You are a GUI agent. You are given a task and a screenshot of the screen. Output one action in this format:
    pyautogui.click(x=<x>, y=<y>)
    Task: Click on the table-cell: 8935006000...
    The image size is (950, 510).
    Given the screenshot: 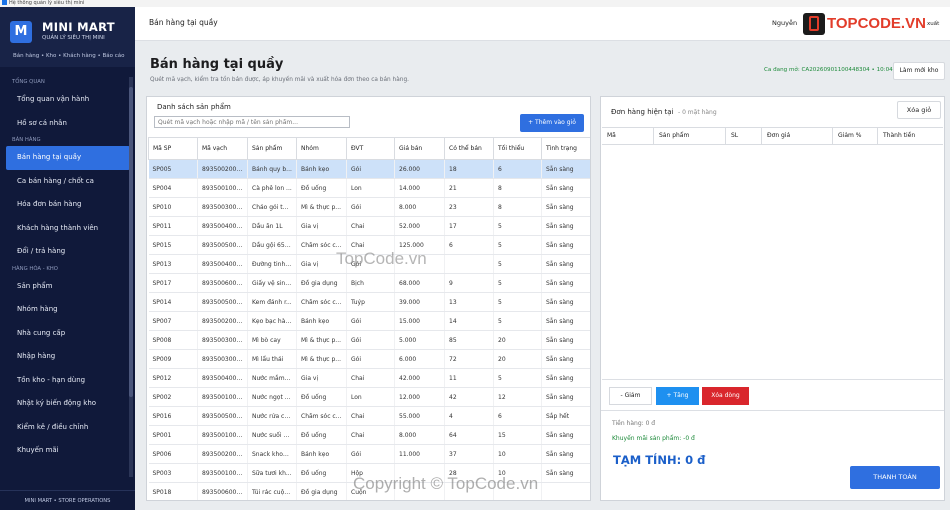 What is the action you would take?
    pyautogui.click(x=222, y=283)
    